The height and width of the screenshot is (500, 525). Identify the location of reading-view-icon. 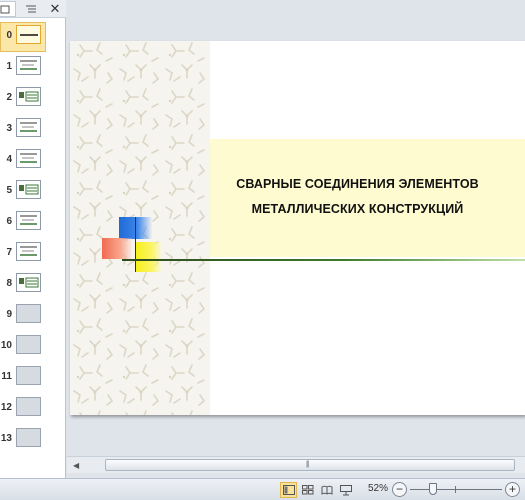
(326, 490).